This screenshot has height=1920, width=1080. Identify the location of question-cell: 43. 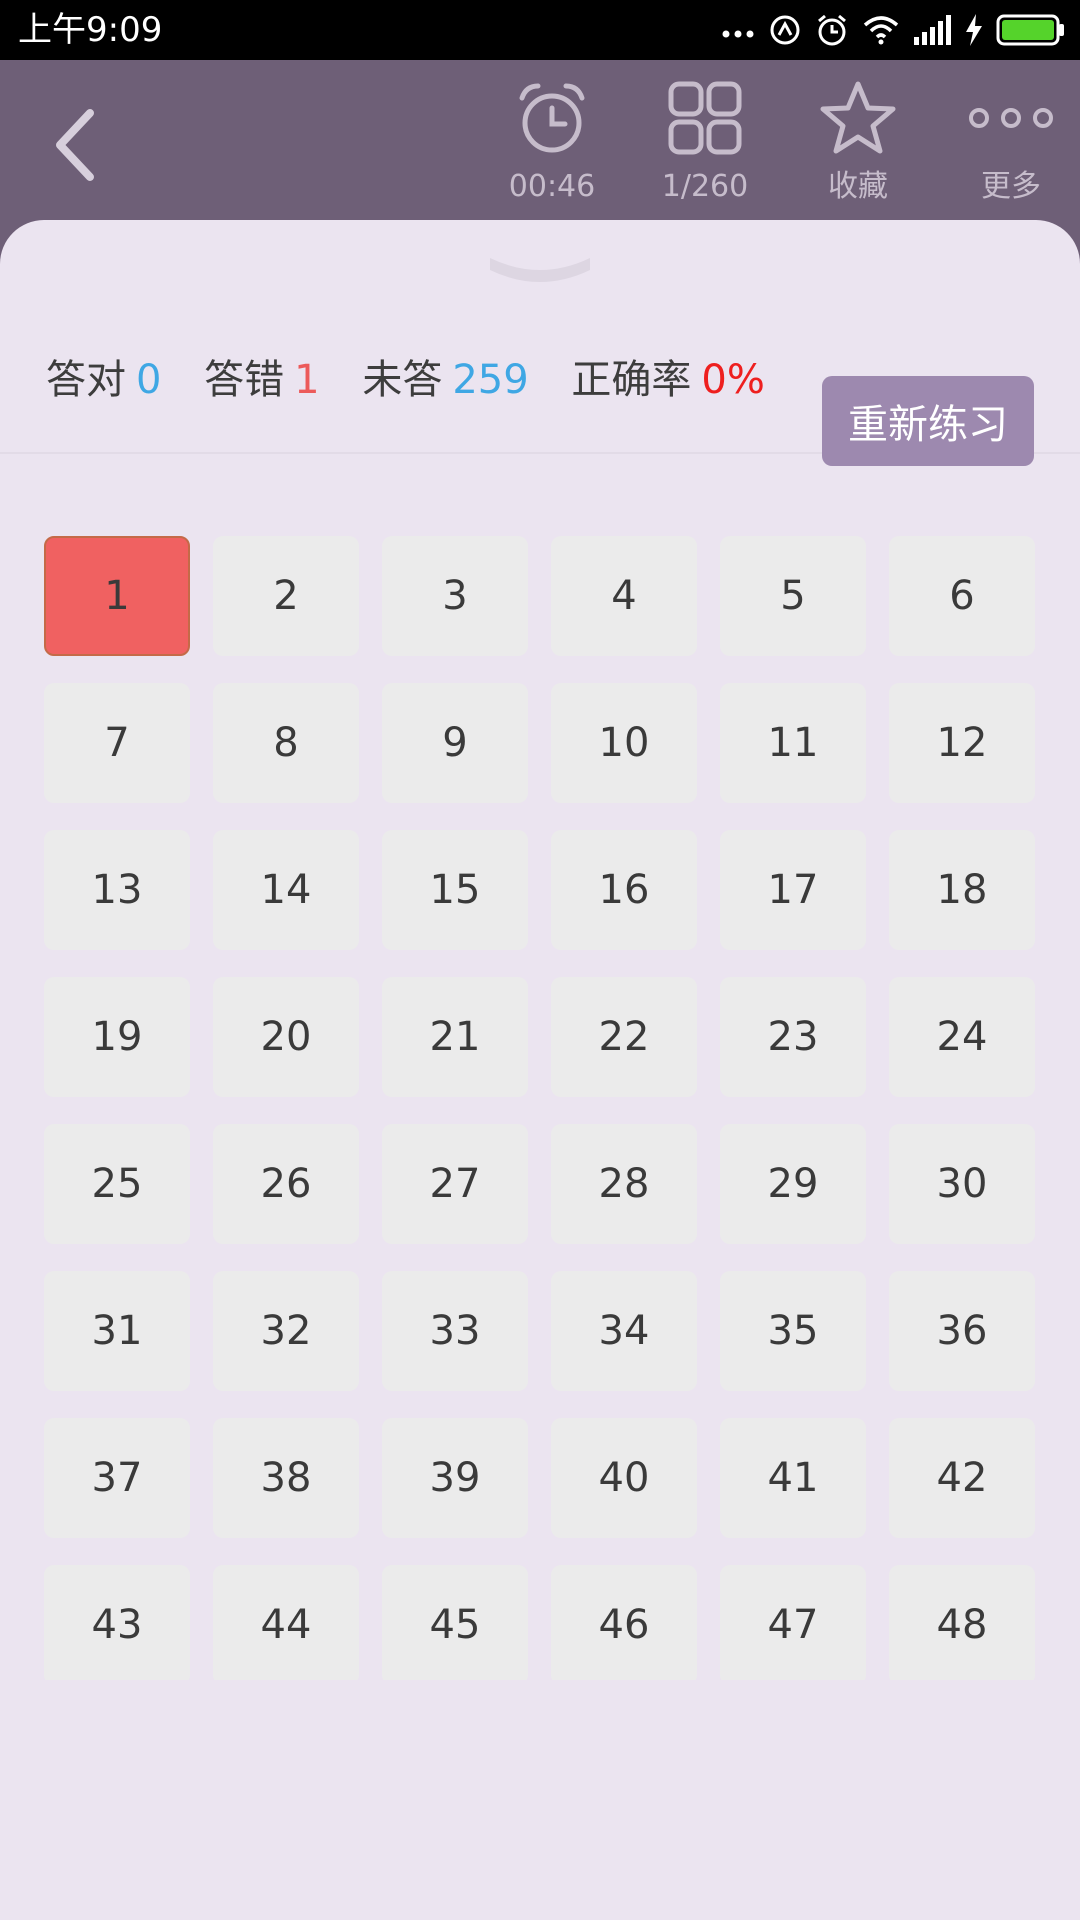
(117, 1622).